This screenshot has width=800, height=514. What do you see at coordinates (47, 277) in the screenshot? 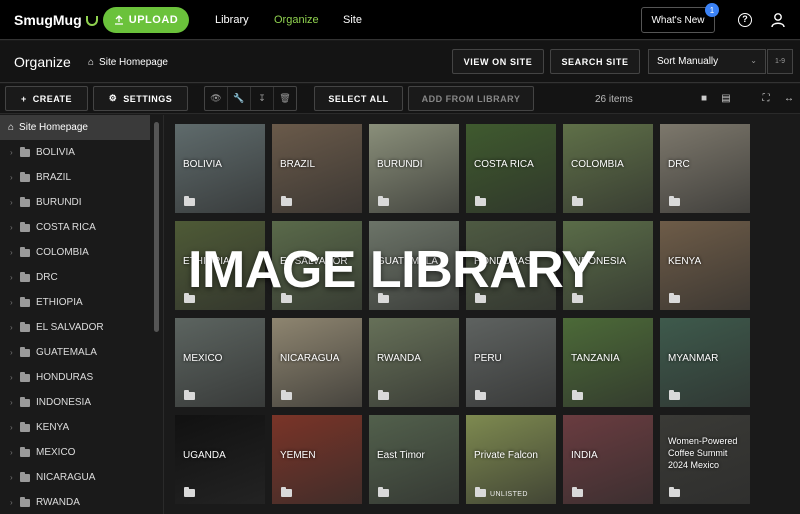
I see `sidebar-item-label: DRC` at bounding box center [47, 277].